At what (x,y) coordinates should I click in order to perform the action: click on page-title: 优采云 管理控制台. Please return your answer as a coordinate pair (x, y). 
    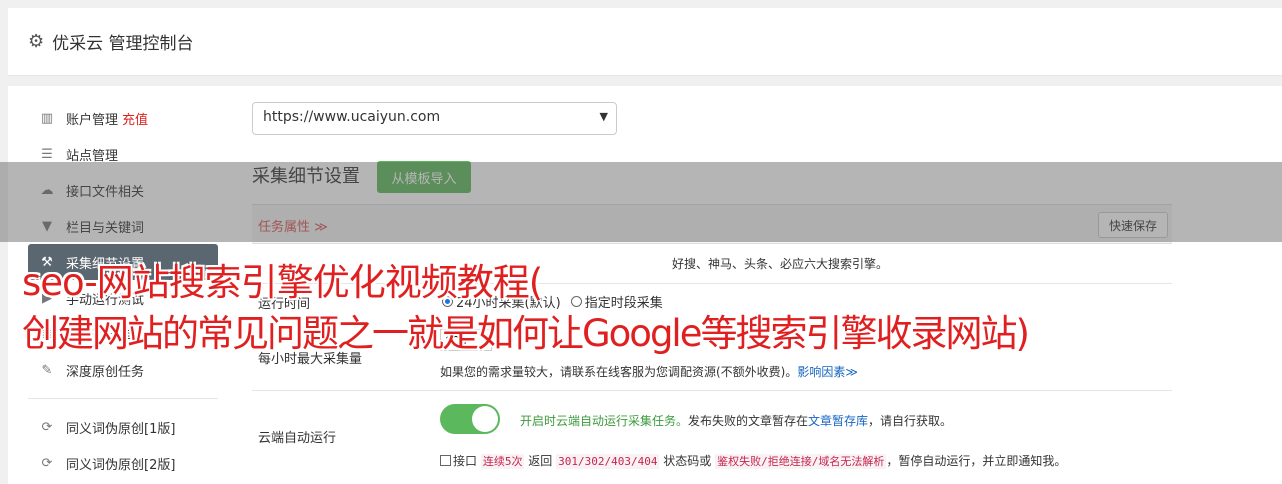
    Looking at the image, I should click on (123, 44).